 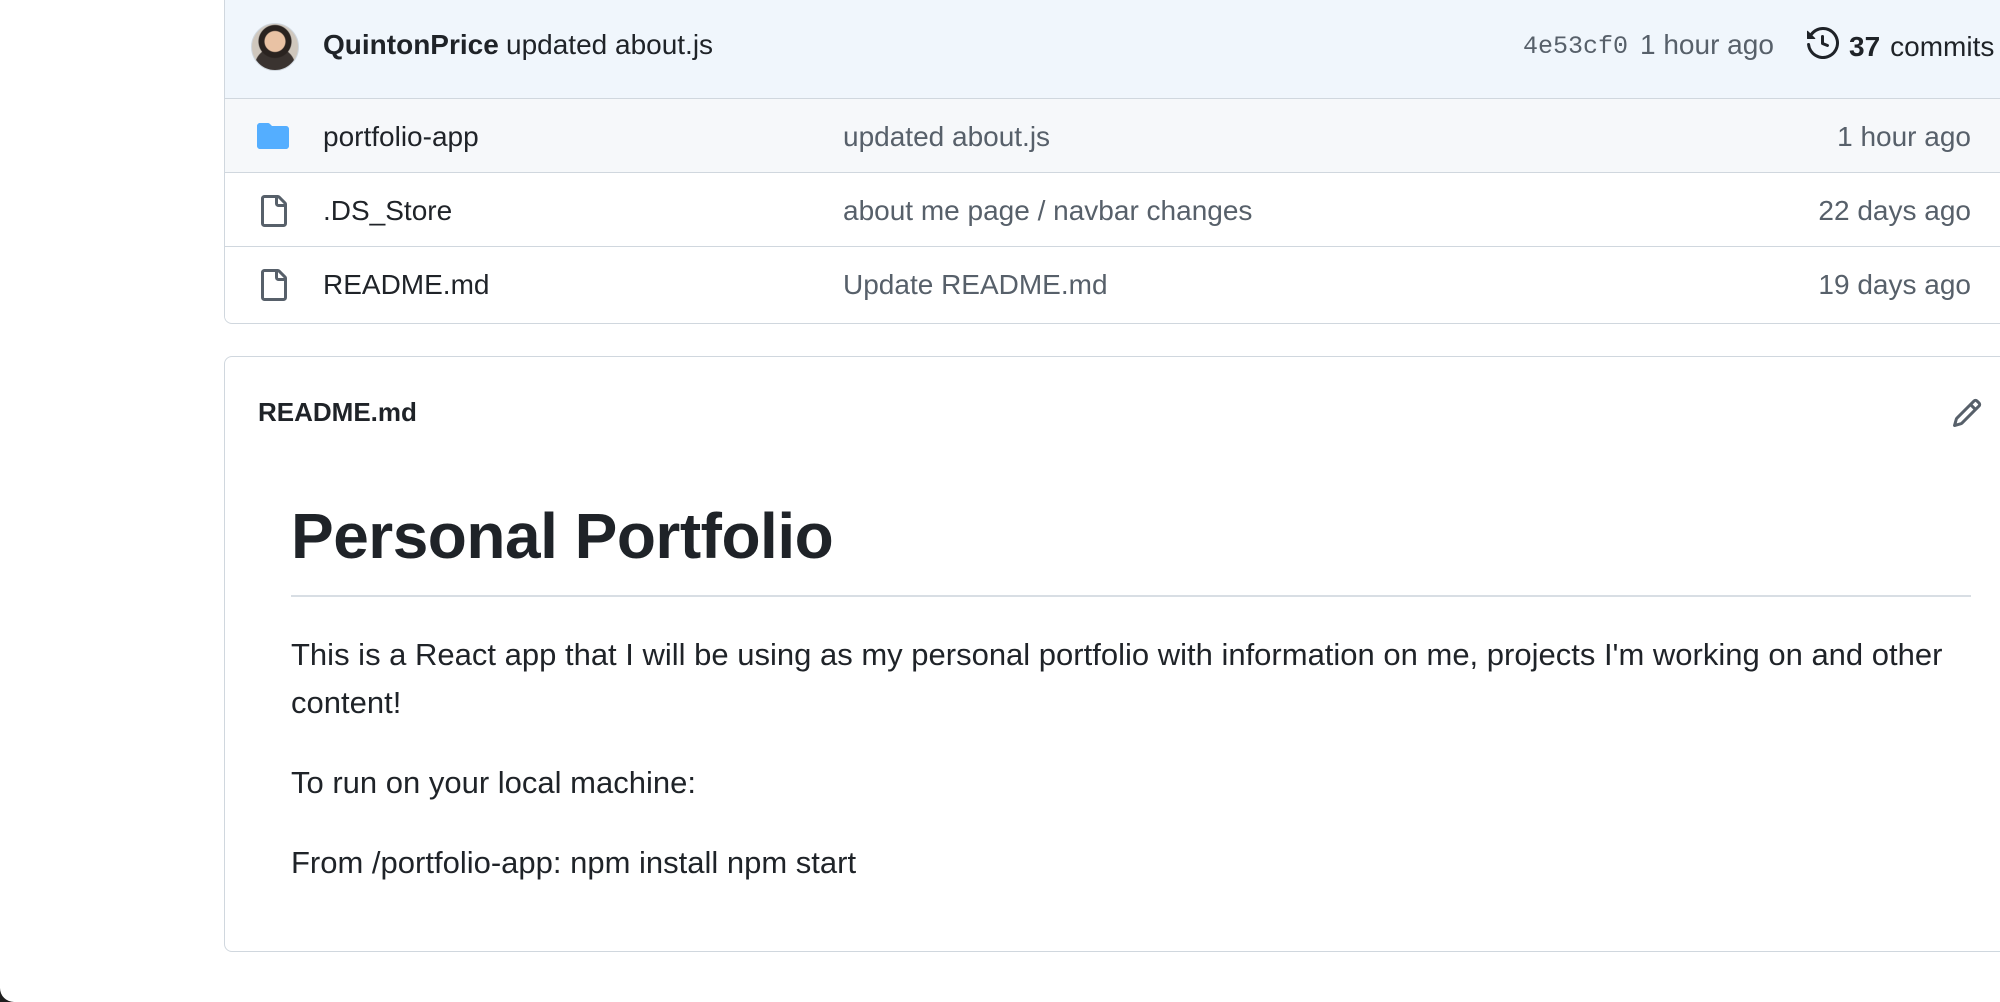 I want to click on file-age: 1 hour ago, so click(x=1904, y=136).